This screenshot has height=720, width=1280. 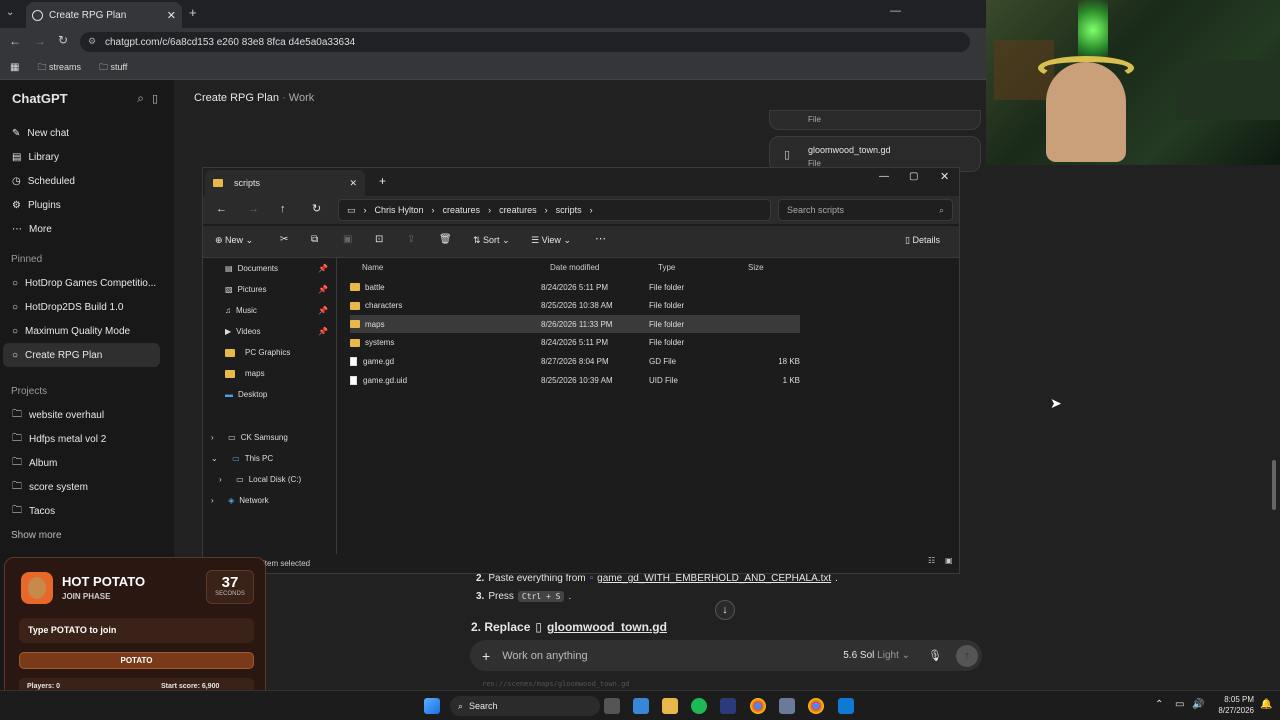 I want to click on more-options-icon: ⋯, so click(x=600, y=238).